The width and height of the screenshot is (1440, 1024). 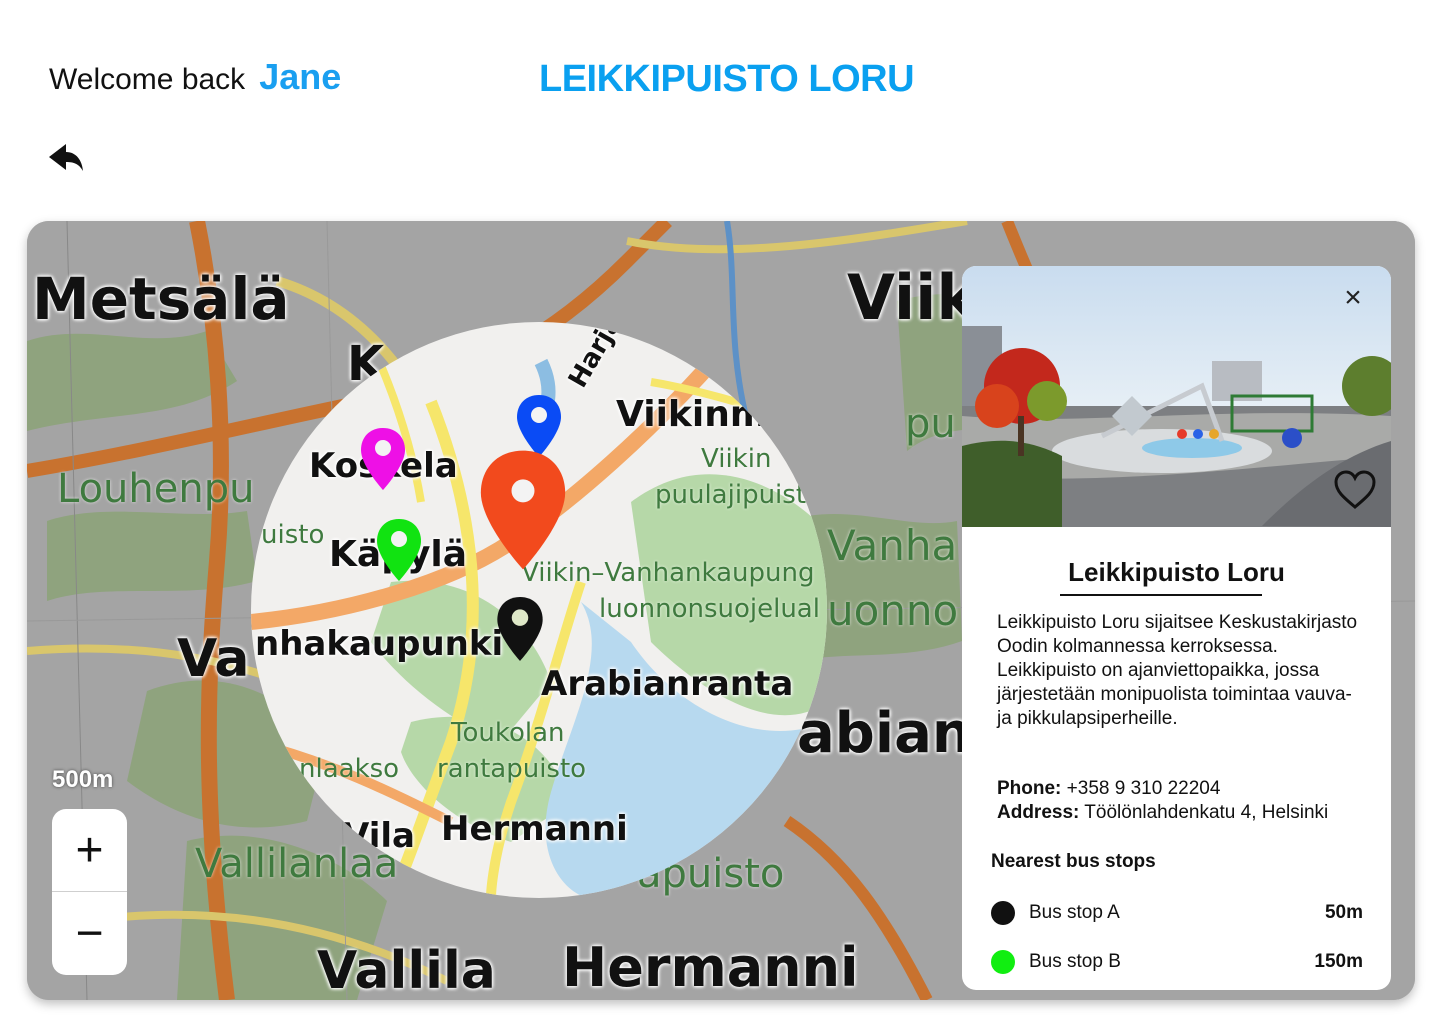 I want to click on title-underline, so click(x=1161, y=595).